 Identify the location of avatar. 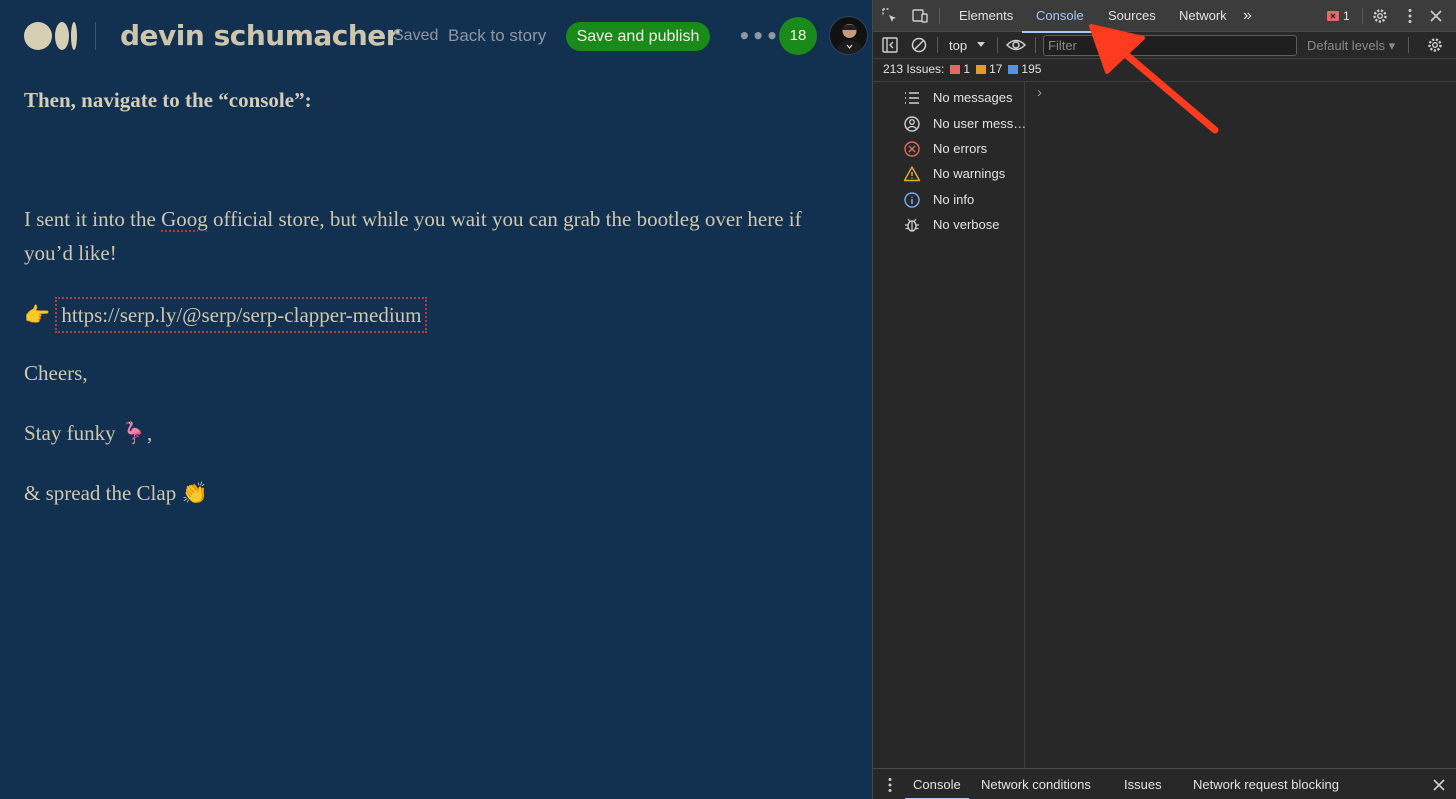
(848, 35).